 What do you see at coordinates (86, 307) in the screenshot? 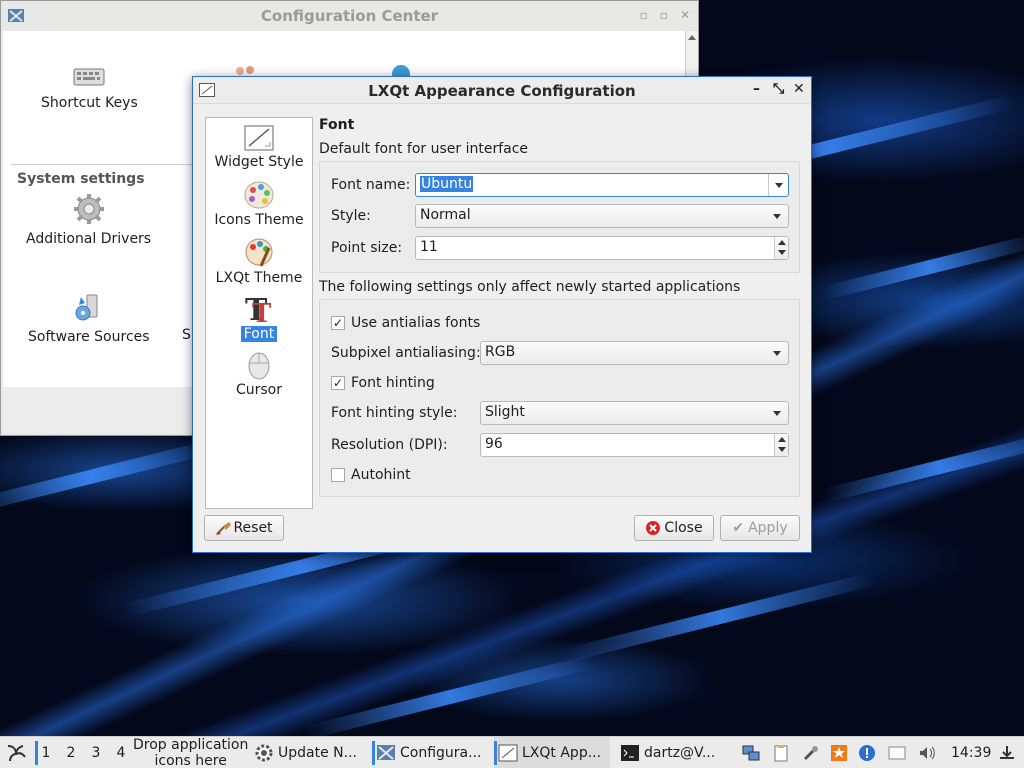
I see `software-sources-icon` at bounding box center [86, 307].